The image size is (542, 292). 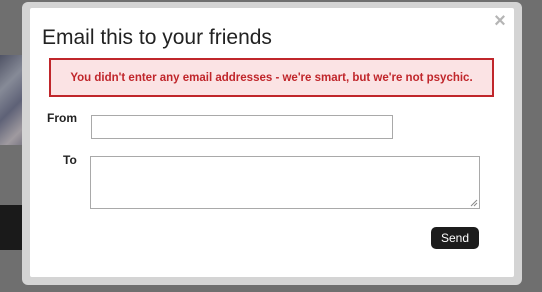 What do you see at coordinates (70, 160) in the screenshot?
I see `to-label: To` at bounding box center [70, 160].